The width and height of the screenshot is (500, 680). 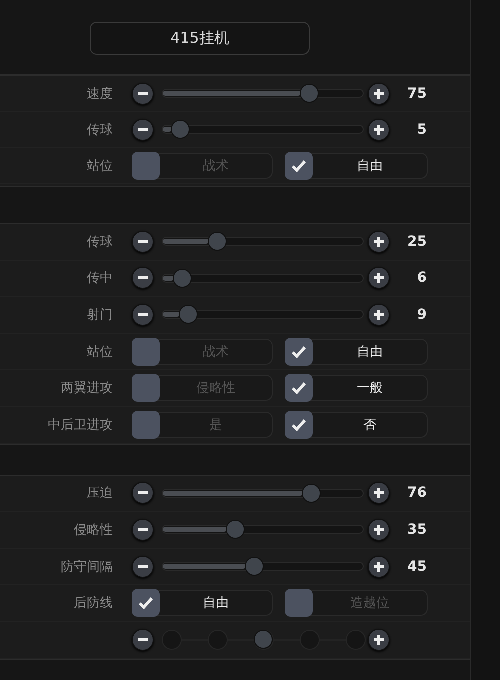 I want to click on option-button: 否, so click(x=356, y=425).